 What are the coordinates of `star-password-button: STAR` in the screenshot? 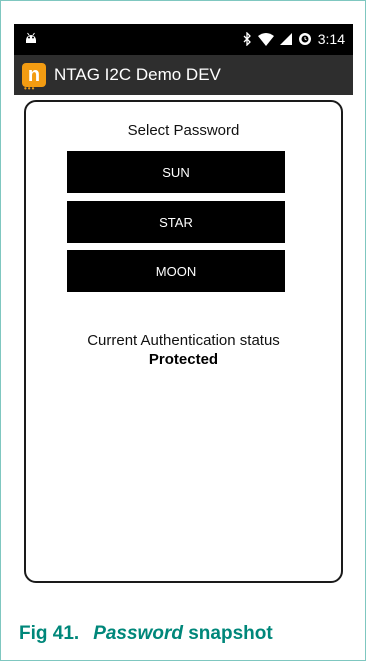 It's located at (176, 222).